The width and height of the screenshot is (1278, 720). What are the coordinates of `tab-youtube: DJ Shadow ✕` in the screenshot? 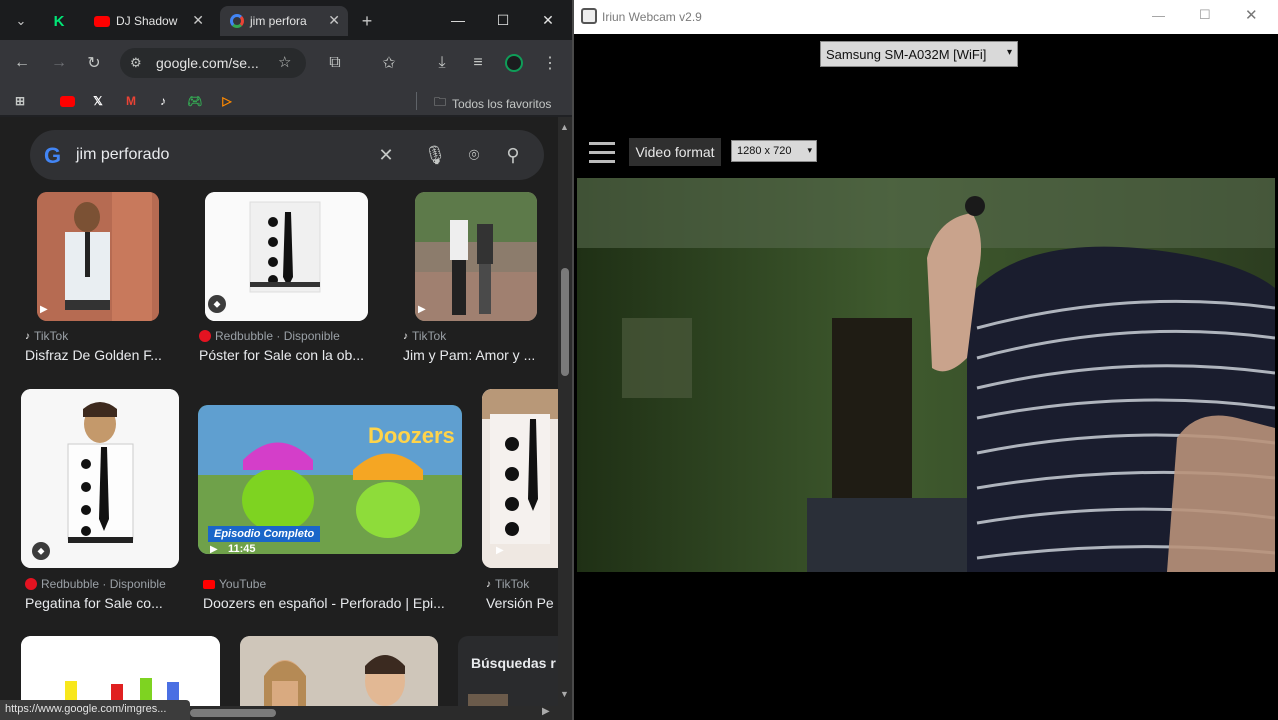 It's located at (148, 21).